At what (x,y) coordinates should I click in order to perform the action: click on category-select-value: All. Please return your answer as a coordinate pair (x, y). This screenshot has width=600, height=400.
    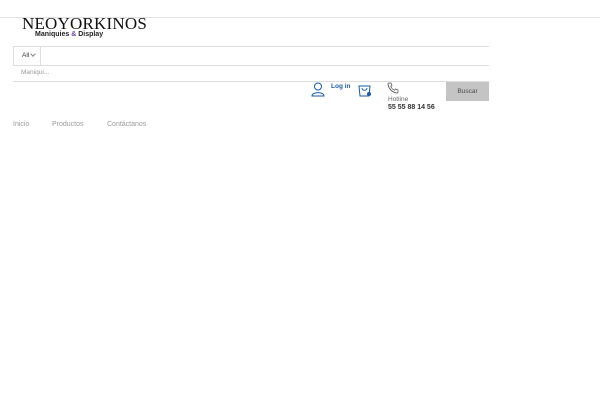
    Looking at the image, I should click on (26, 55).